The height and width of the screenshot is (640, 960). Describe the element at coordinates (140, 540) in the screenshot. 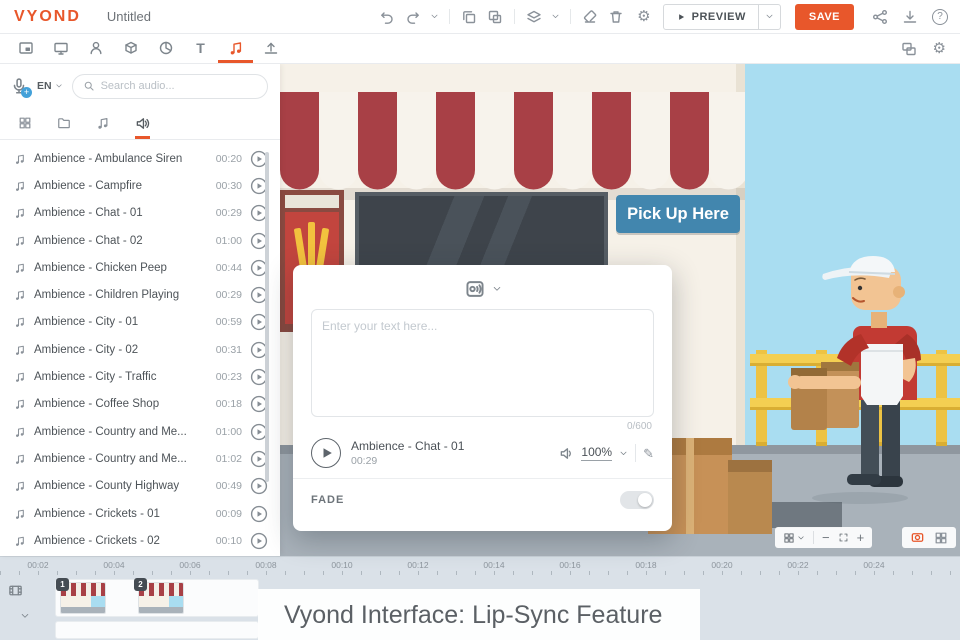

I see `audio-list-item: Ambience - Crickets - 02 00:10` at that location.